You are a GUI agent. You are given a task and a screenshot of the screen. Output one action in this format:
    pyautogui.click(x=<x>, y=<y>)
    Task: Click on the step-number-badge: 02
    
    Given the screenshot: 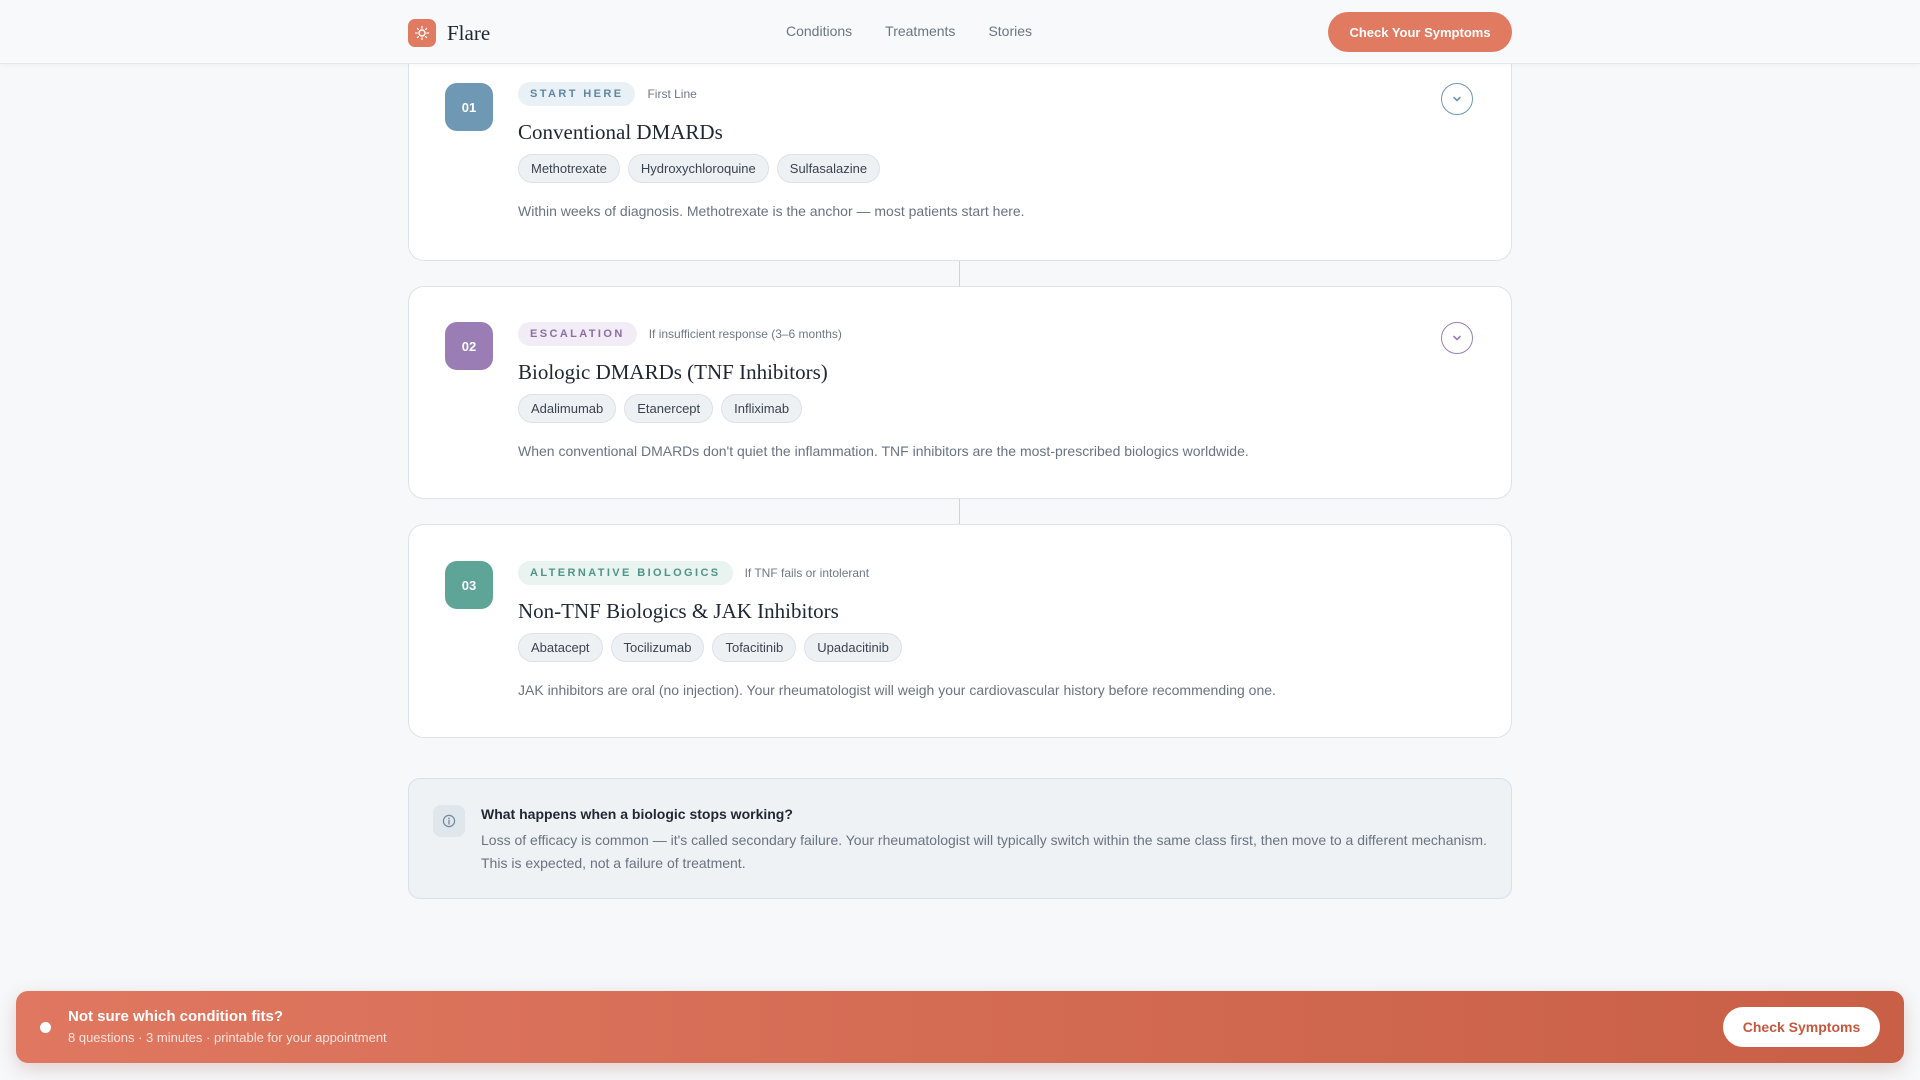 What is the action you would take?
    pyautogui.click(x=469, y=346)
    